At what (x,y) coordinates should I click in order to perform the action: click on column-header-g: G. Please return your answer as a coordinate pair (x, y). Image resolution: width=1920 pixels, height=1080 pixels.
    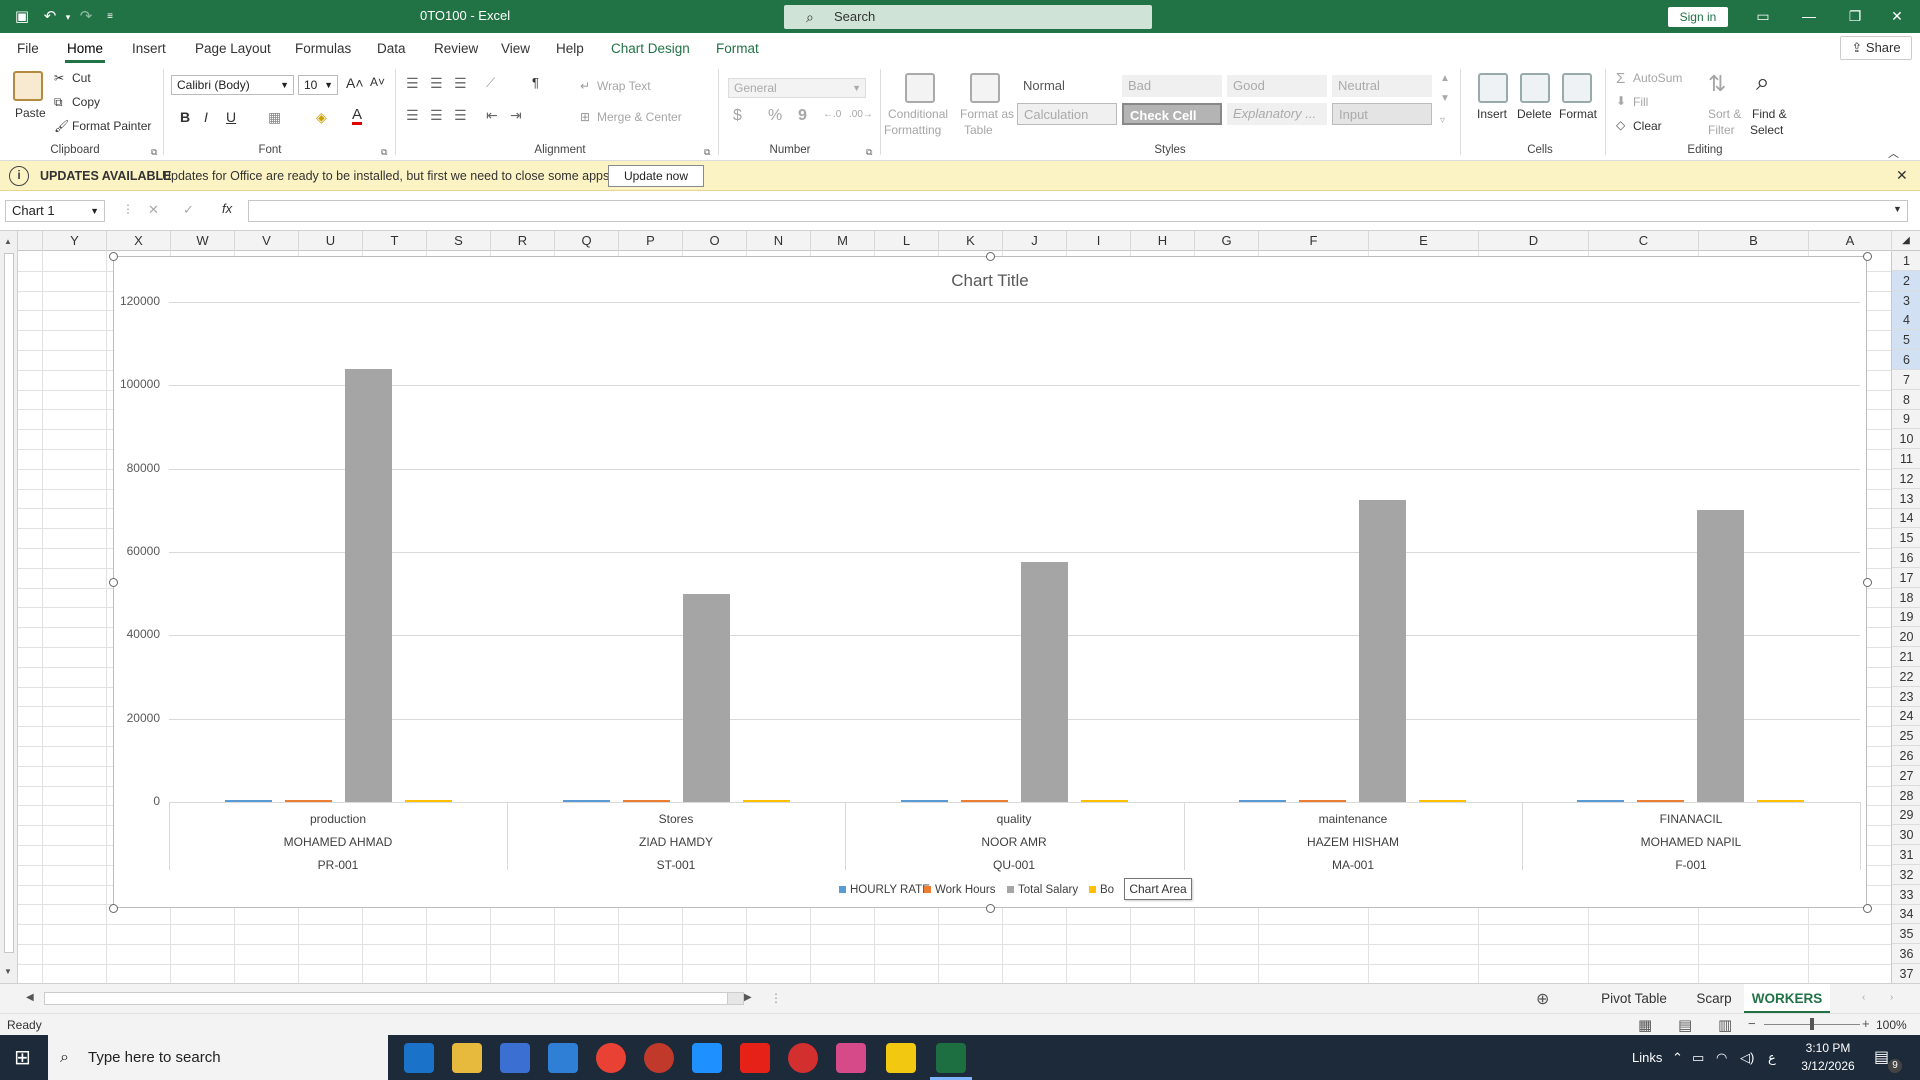
    Looking at the image, I should click on (1226, 241).